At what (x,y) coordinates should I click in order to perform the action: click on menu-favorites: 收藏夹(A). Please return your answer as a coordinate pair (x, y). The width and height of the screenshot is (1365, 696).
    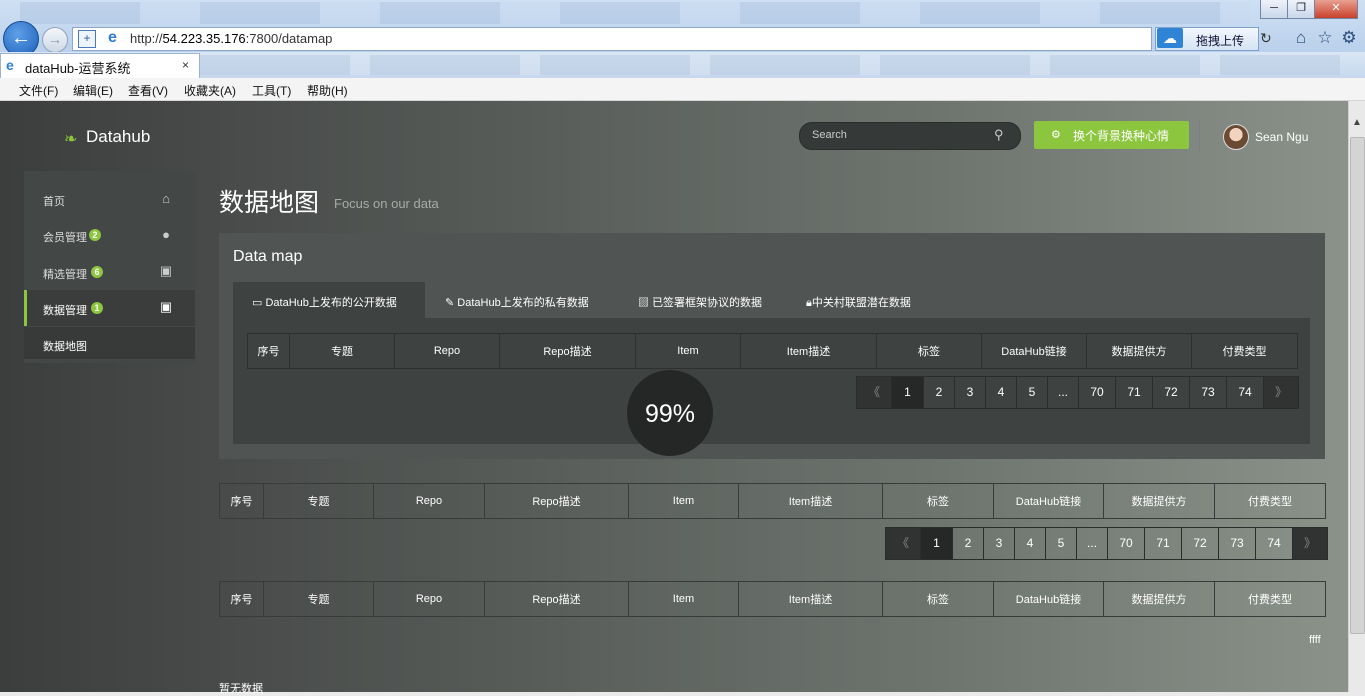
    Looking at the image, I should click on (210, 90).